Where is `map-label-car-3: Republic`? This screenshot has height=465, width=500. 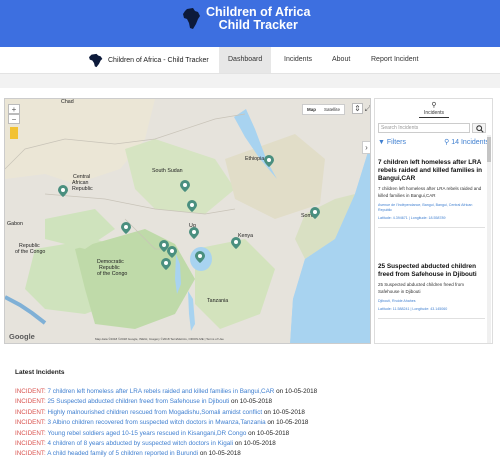
map-label-car-3: Republic is located at coordinates (82, 189).